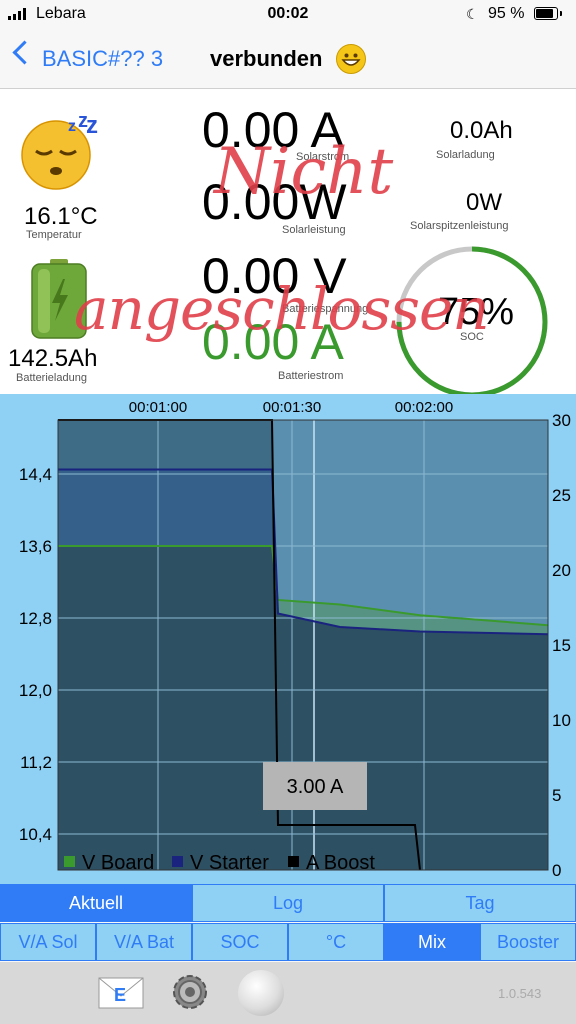  I want to click on tab-view-4: Mix, so click(432, 942).